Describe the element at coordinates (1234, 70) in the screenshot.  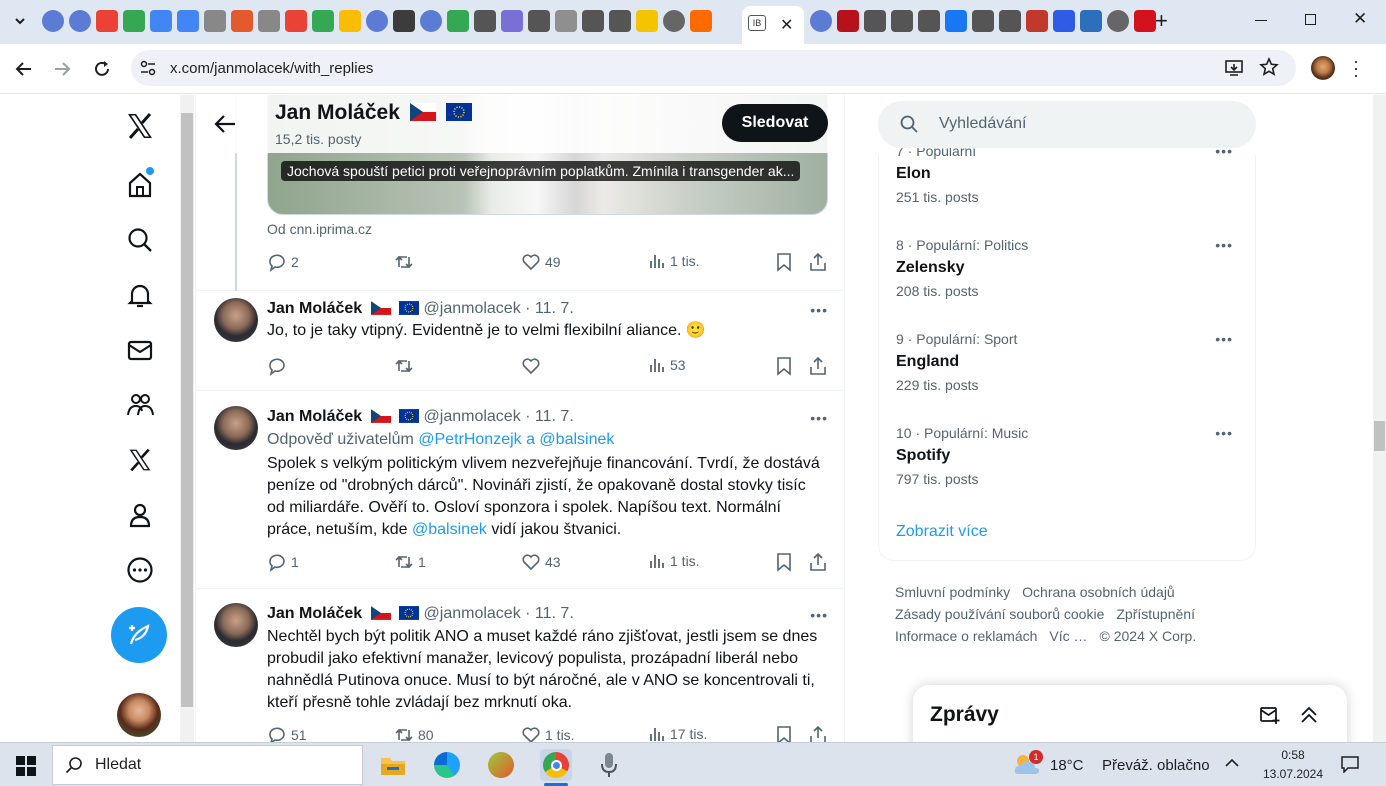
I see `install-app-icon` at that location.